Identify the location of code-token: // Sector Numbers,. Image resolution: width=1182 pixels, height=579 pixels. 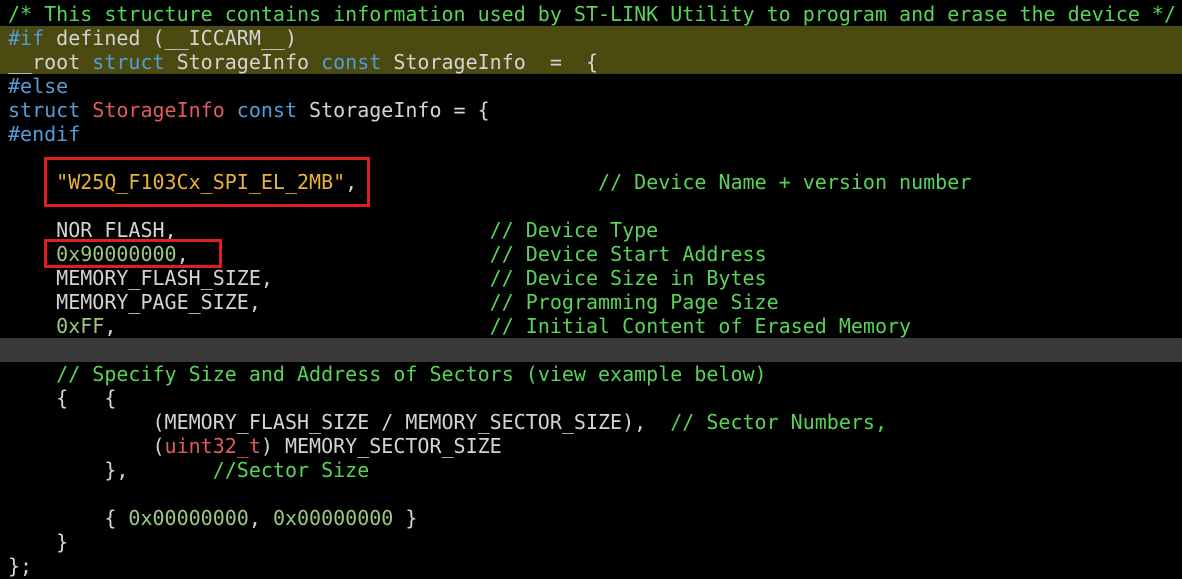
(779, 422).